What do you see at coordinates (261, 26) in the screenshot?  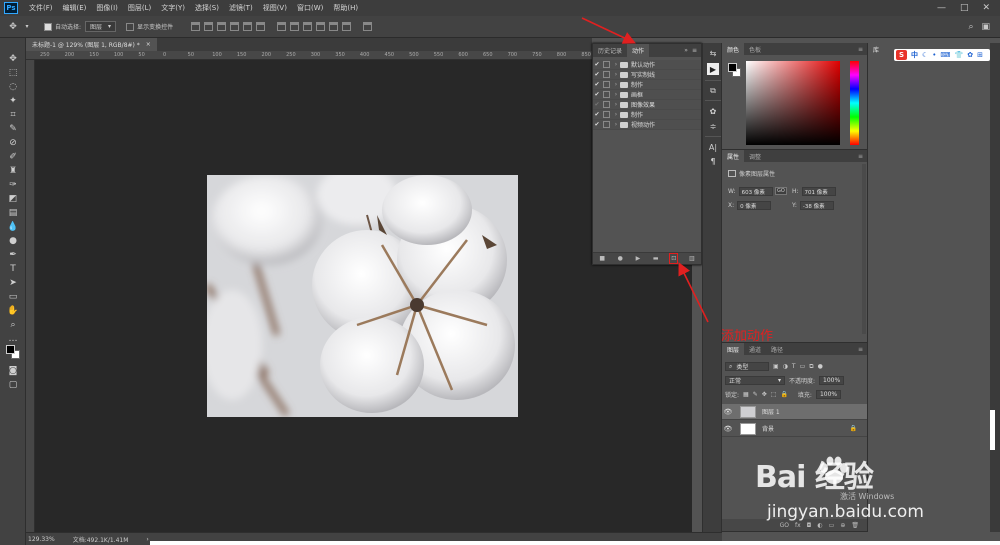 I see `align-right-icon` at bounding box center [261, 26].